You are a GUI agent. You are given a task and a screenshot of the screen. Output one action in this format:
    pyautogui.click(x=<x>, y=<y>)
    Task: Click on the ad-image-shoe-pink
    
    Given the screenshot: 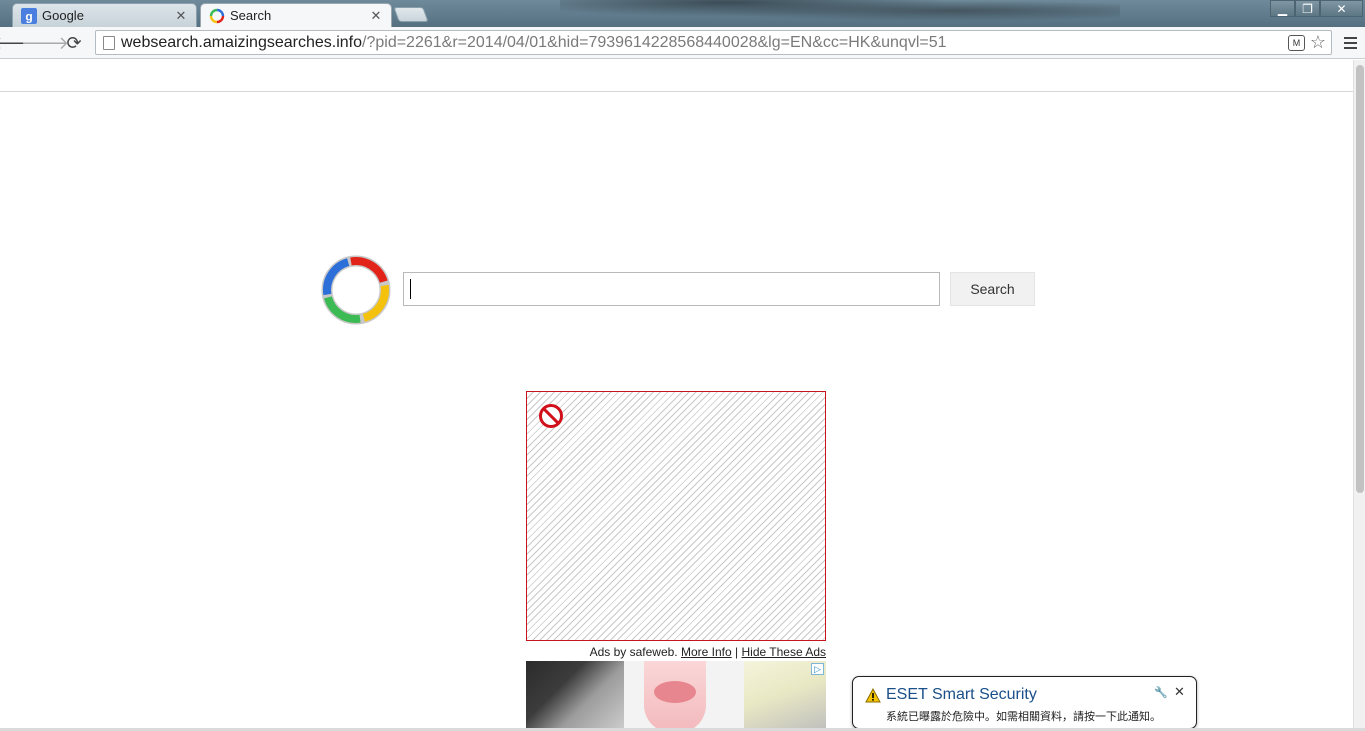 What is the action you would take?
    pyautogui.click(x=675, y=696)
    